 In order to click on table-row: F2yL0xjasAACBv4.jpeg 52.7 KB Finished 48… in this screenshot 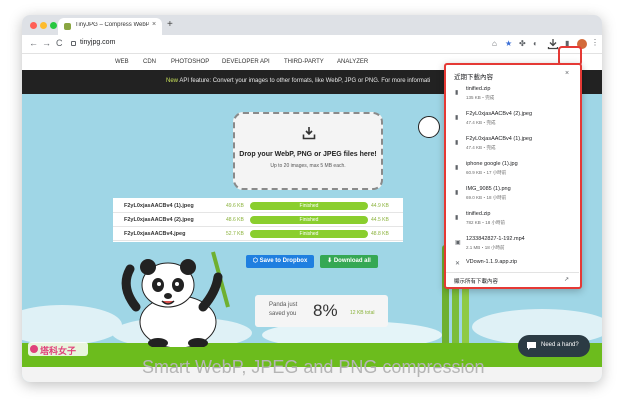, I will do `click(258, 234)`.